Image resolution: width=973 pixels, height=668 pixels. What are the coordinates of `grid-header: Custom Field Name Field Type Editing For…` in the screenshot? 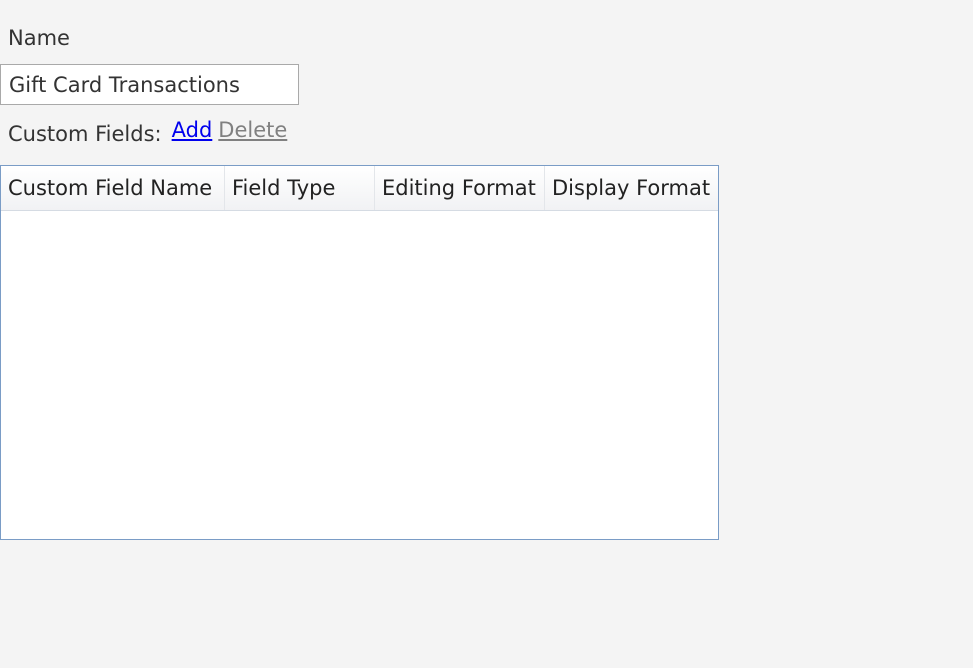 It's located at (359, 188).